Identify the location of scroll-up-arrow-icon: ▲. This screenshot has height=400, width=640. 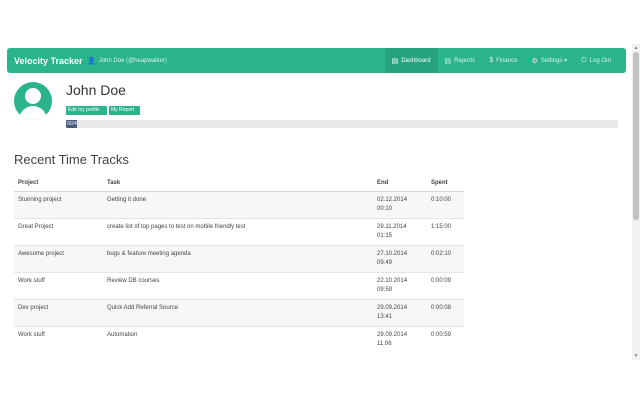
(636, 48).